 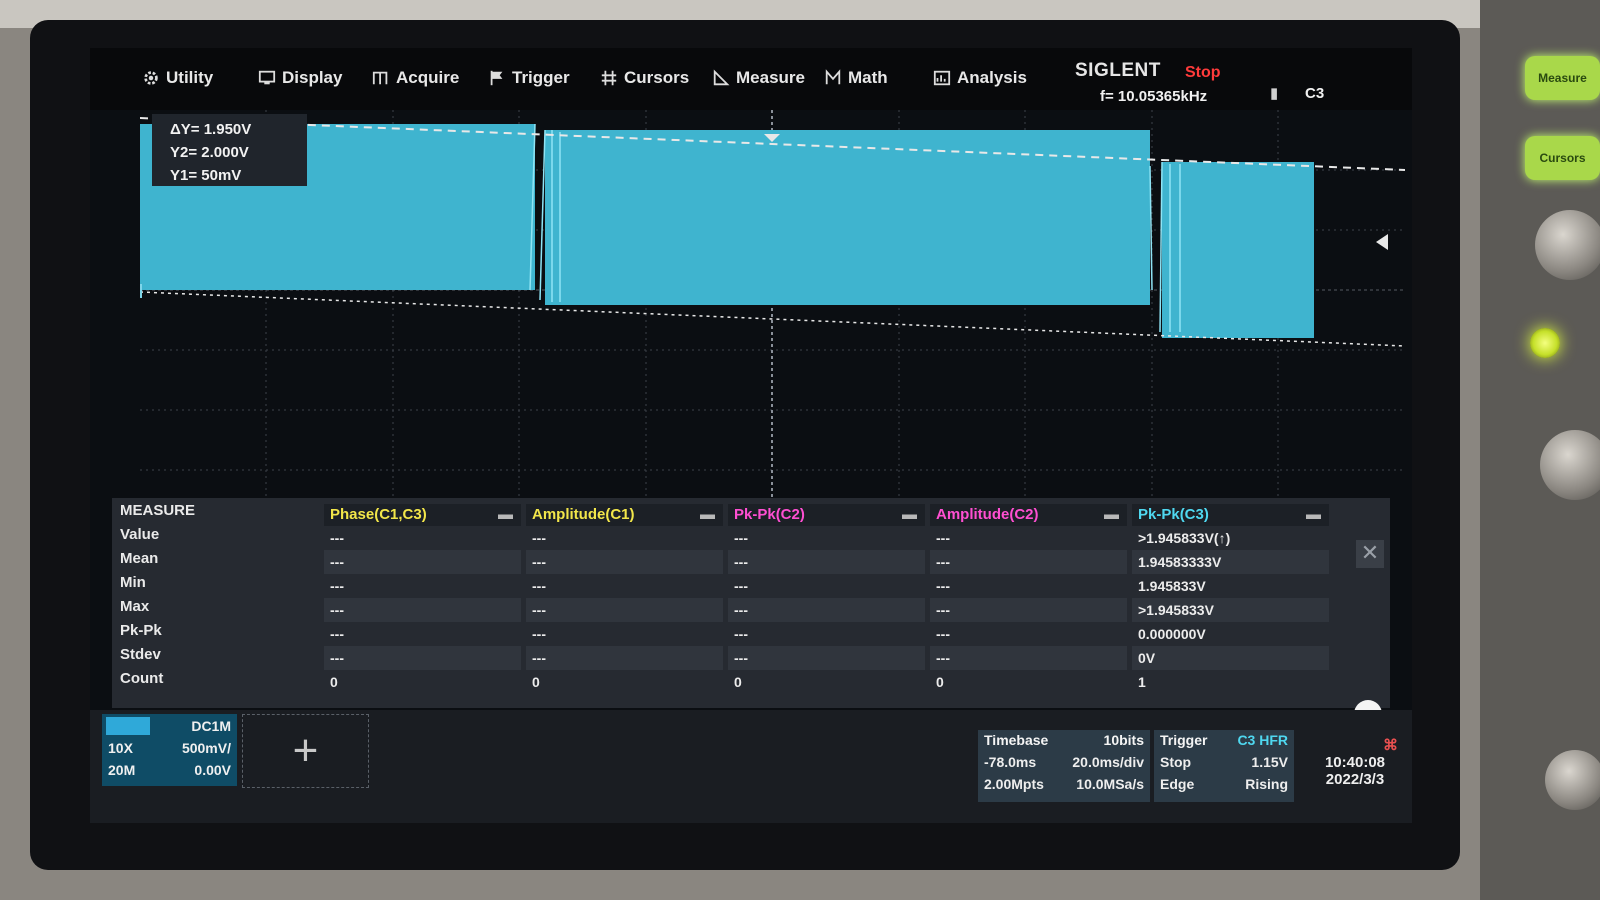 I want to click on measure-icon, so click(x=721, y=77).